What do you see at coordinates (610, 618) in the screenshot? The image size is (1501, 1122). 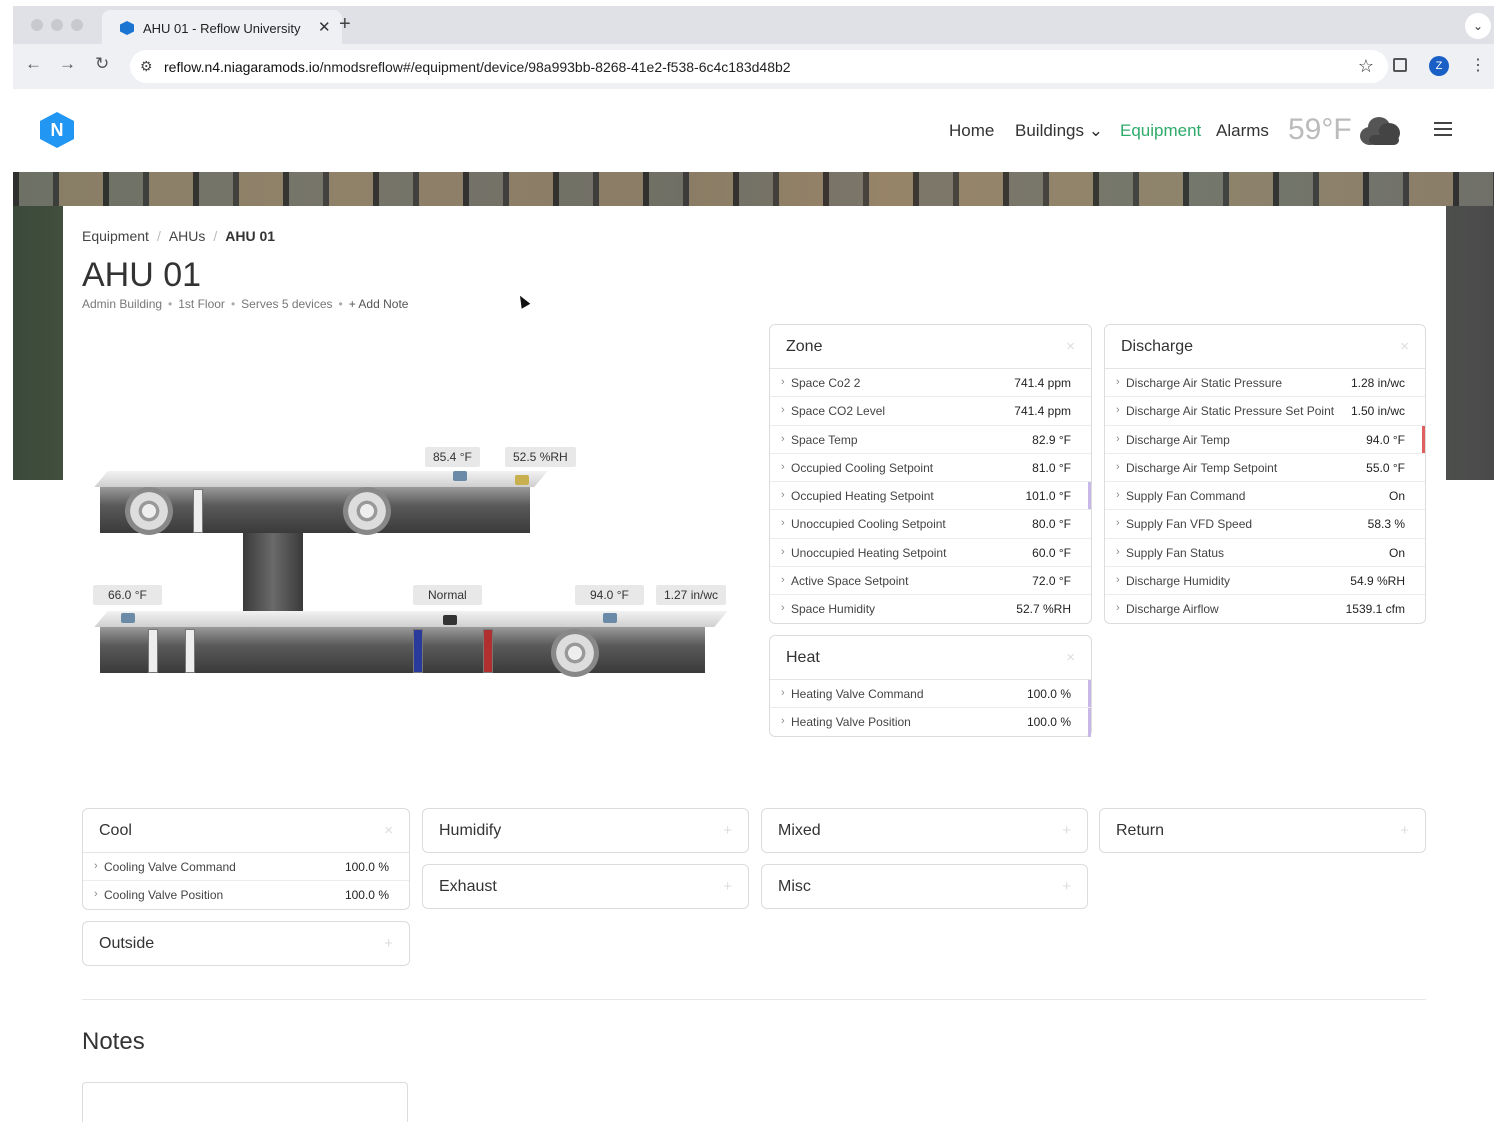 I see `discharge-temp-sensor-icon` at bounding box center [610, 618].